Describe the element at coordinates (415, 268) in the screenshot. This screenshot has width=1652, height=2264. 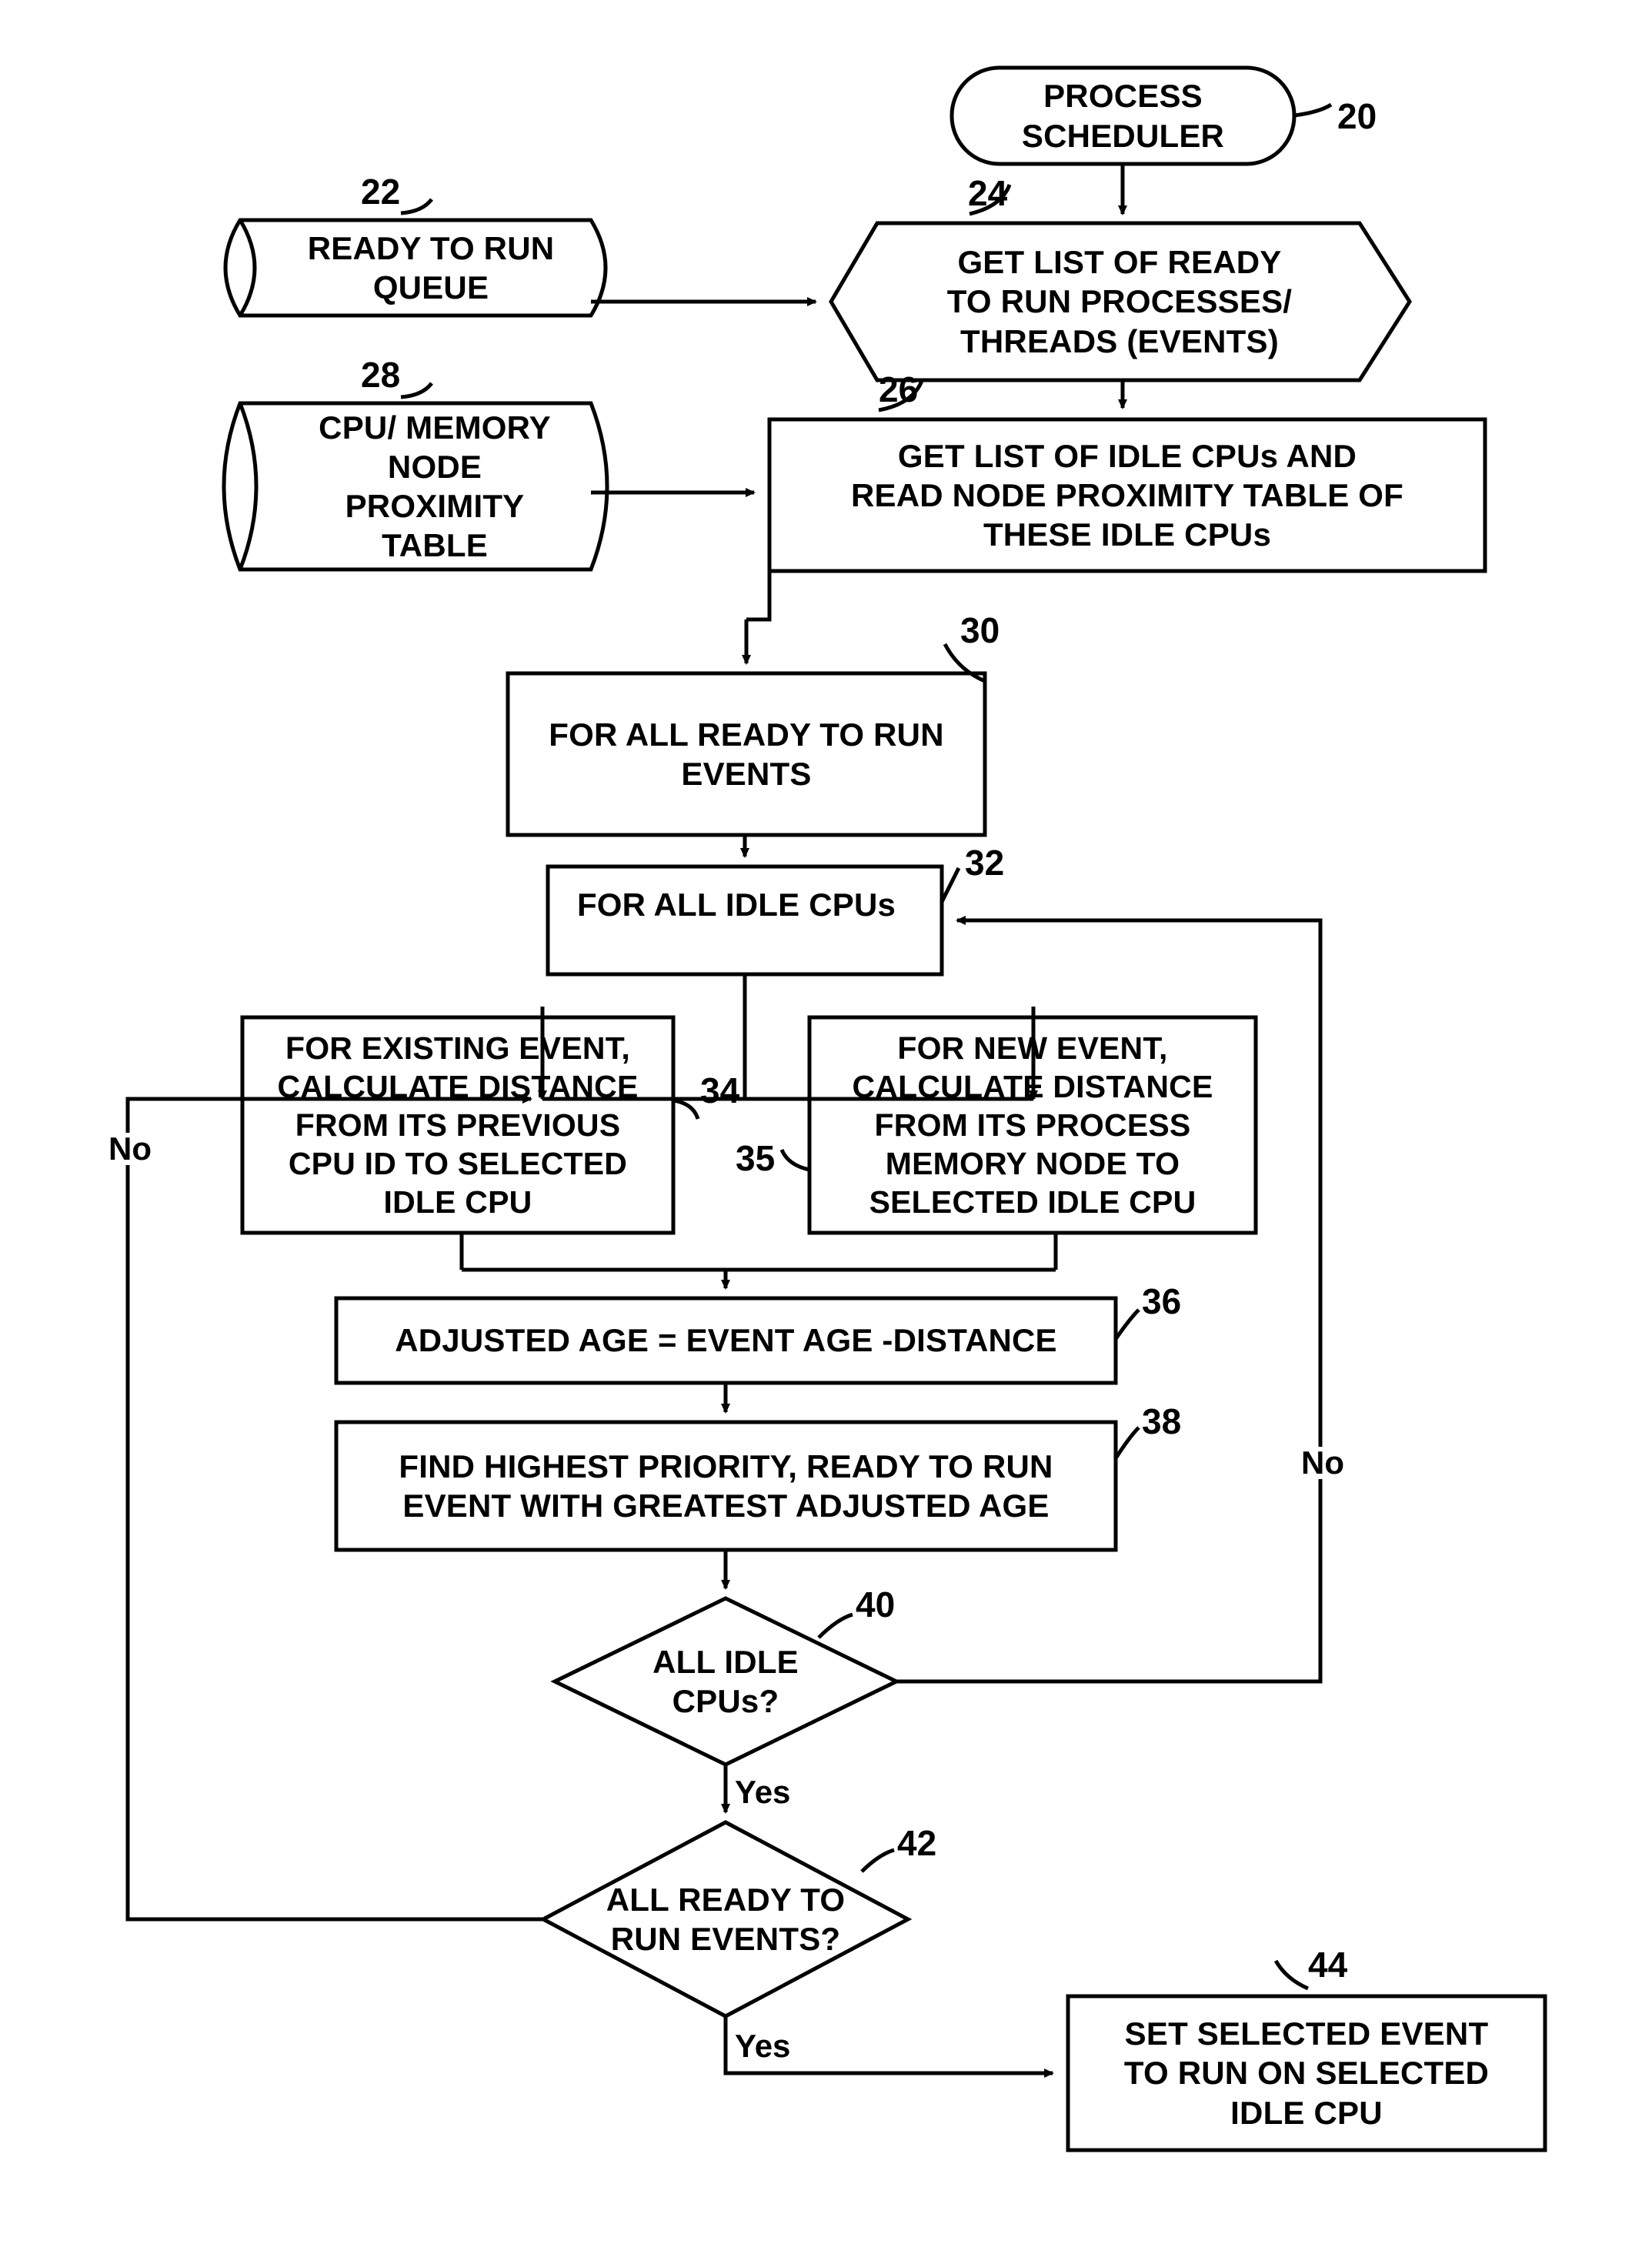
I see `node-shape-ready-to-run-queue` at that location.